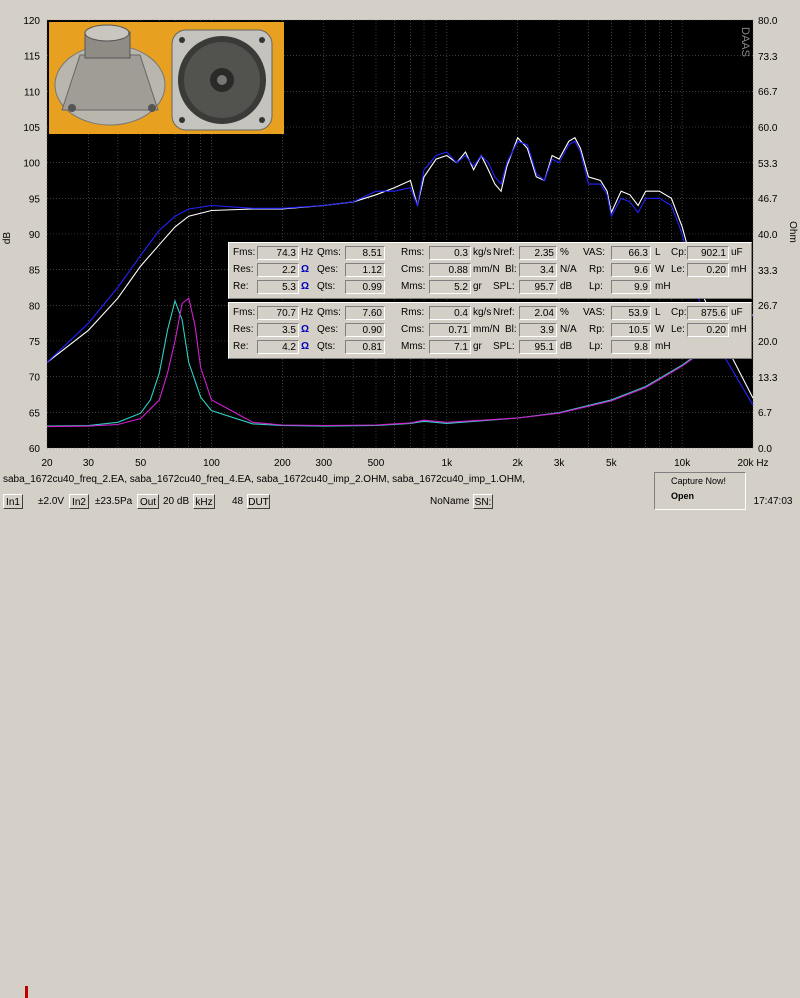  Describe the element at coordinates (413, 329) in the screenshot. I see `cms-label: Cms:` at that location.